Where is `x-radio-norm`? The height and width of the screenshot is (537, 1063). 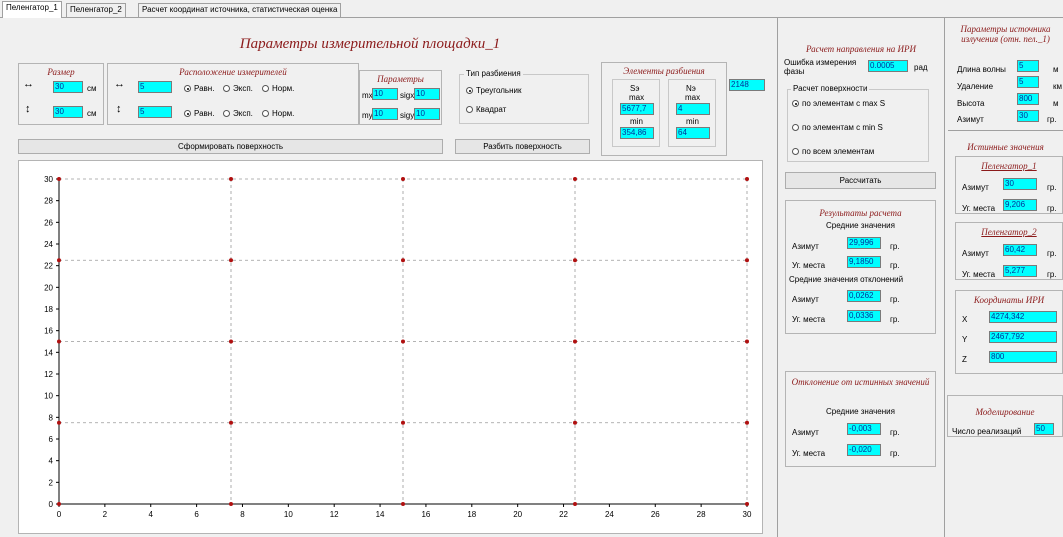
x-radio-norm is located at coordinates (265, 88).